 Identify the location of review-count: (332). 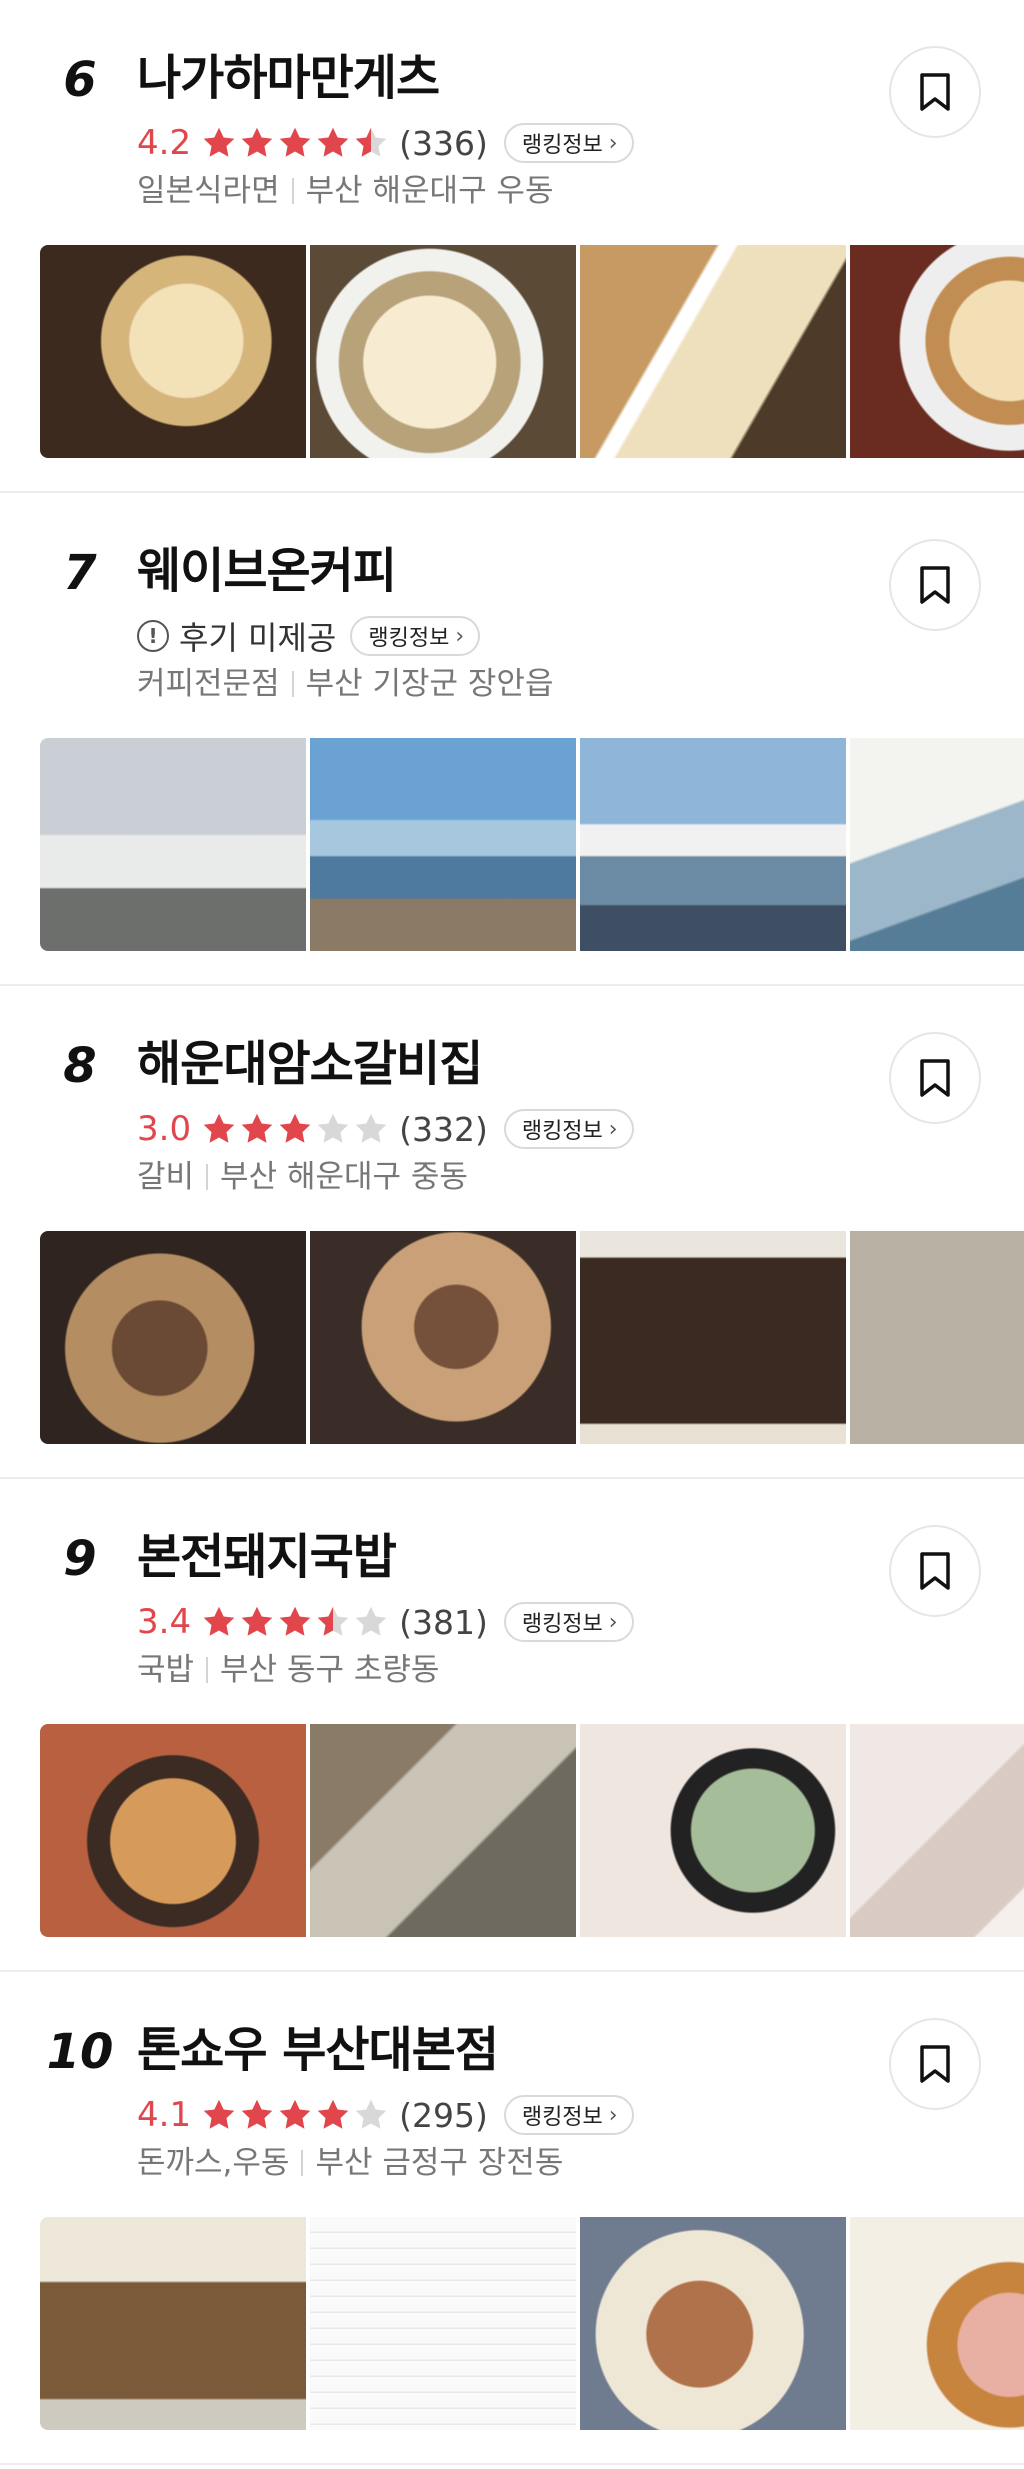
(443, 1129).